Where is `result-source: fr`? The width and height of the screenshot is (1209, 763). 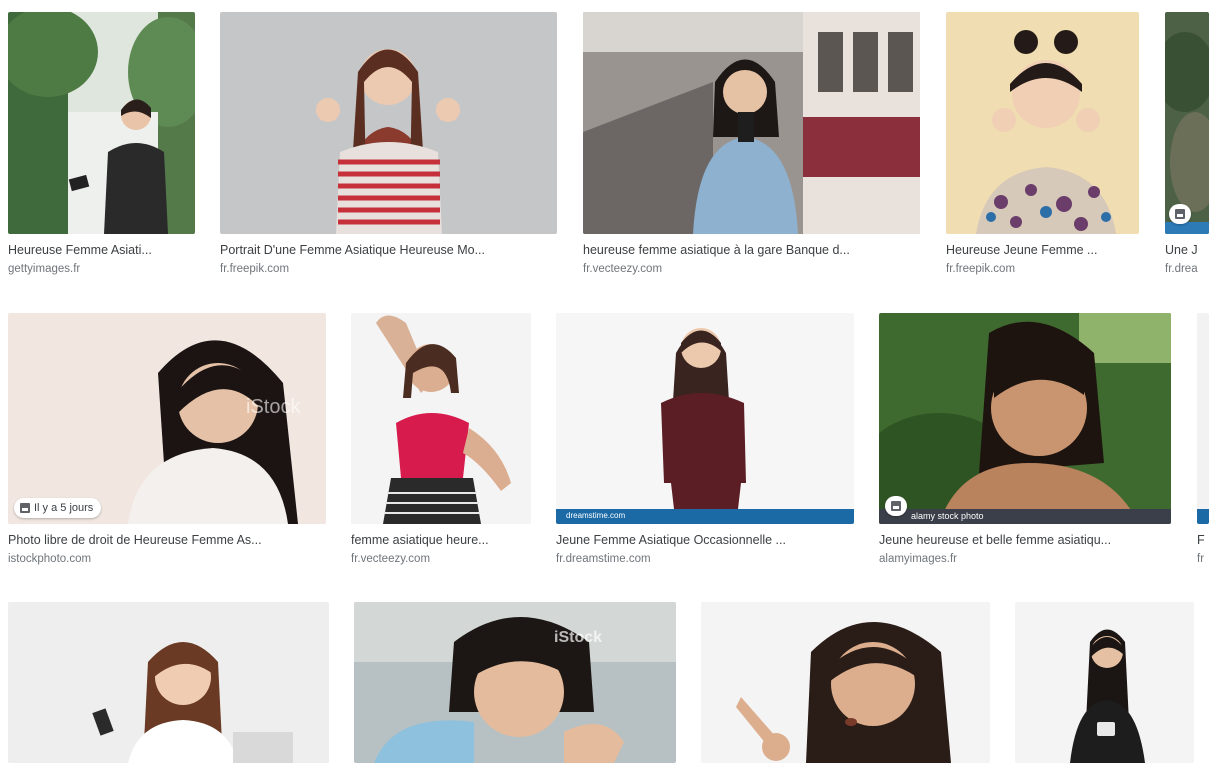
result-source: fr is located at coordinates (1201, 559).